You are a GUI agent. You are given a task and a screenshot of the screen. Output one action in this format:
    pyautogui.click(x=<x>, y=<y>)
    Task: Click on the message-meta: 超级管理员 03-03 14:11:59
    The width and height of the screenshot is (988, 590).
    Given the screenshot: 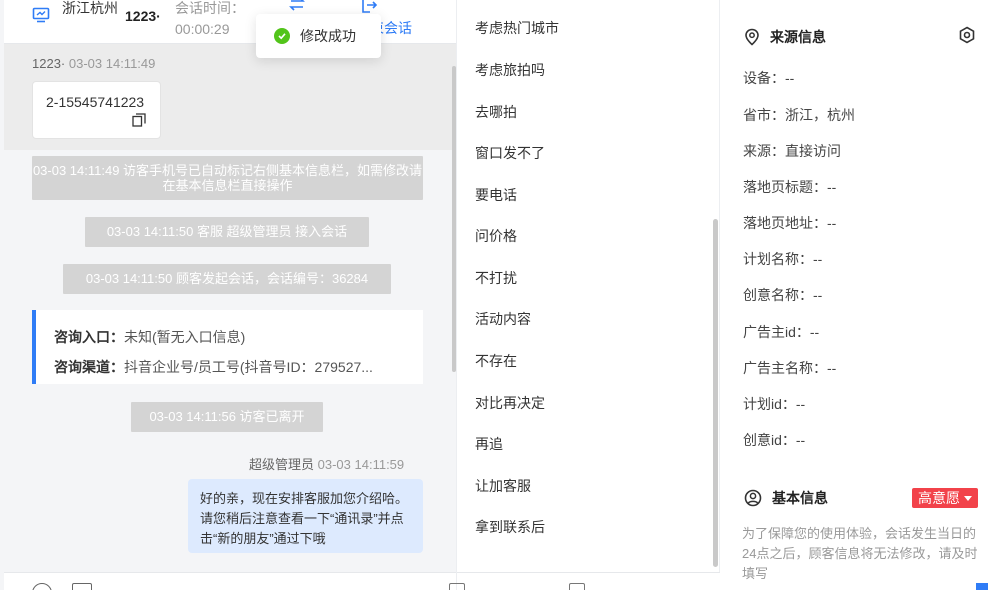 What is the action you would take?
    pyautogui.click(x=326, y=463)
    